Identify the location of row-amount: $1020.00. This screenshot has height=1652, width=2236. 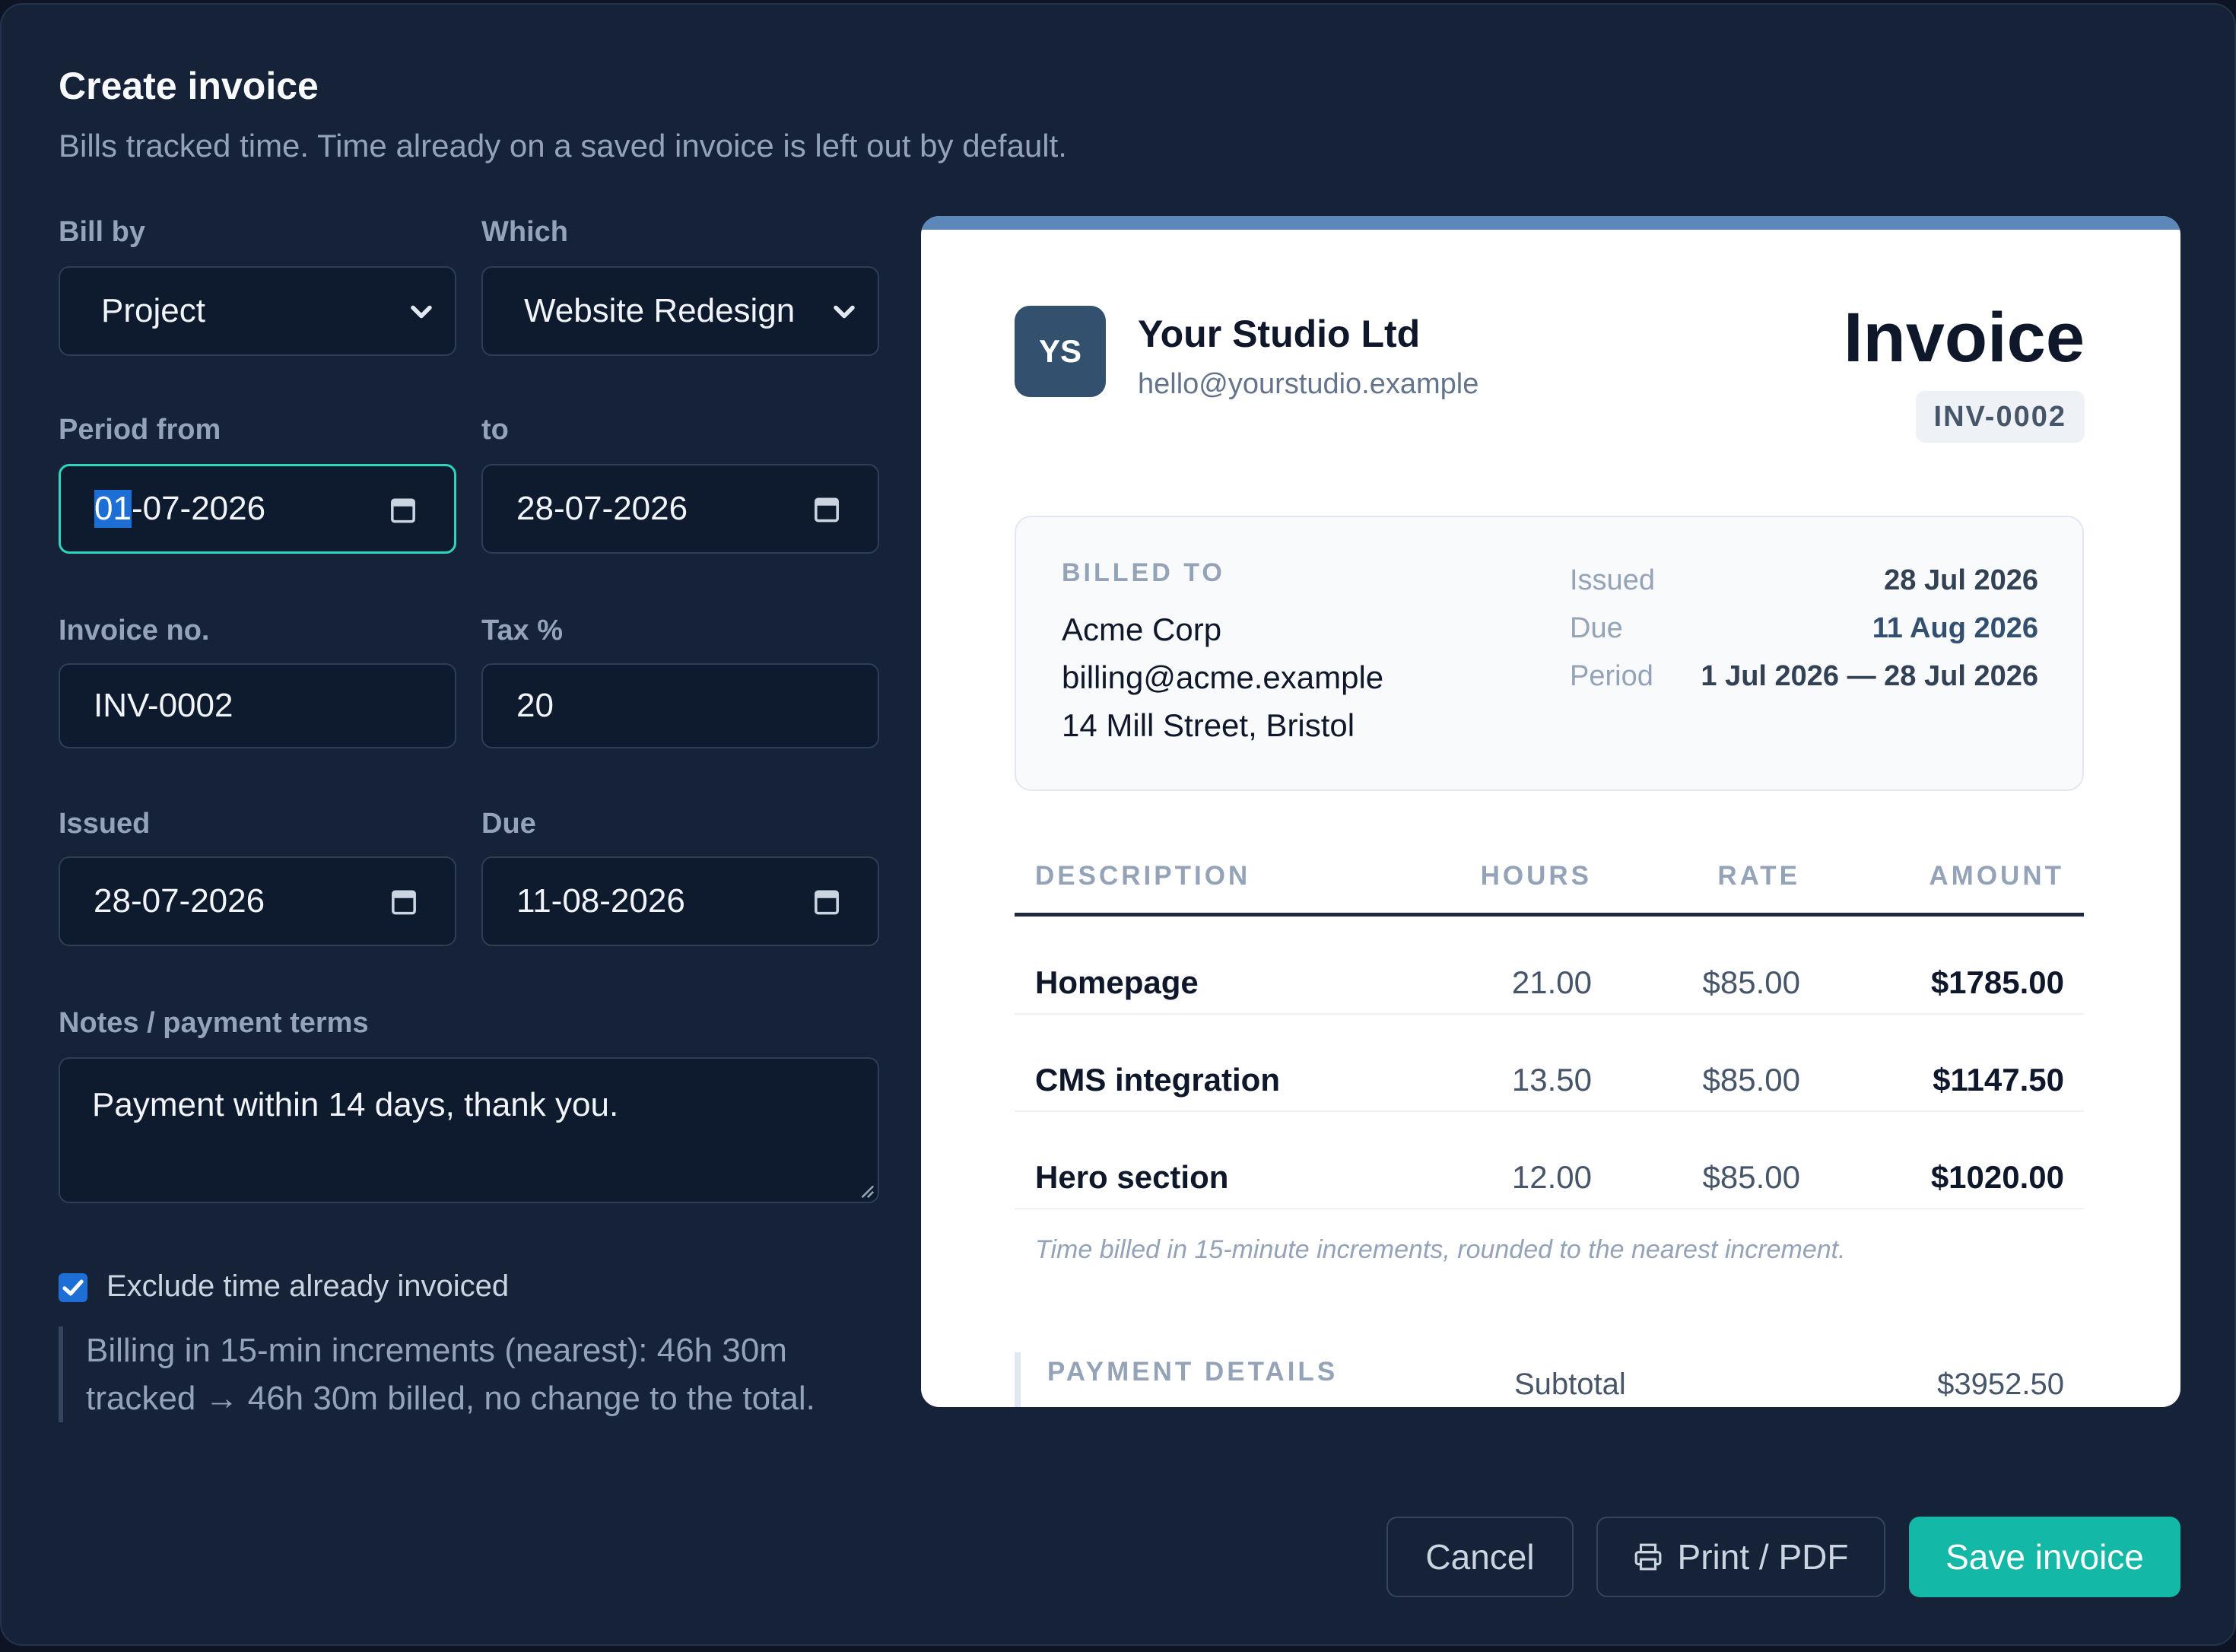
(1997, 1177).